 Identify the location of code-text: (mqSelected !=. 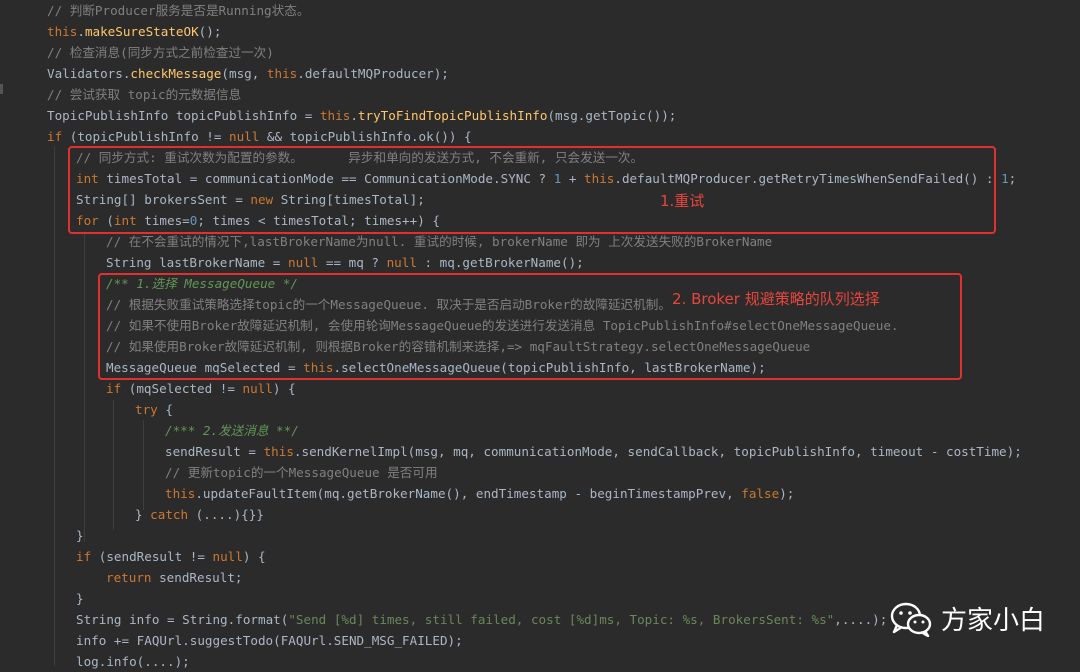
(182, 388).